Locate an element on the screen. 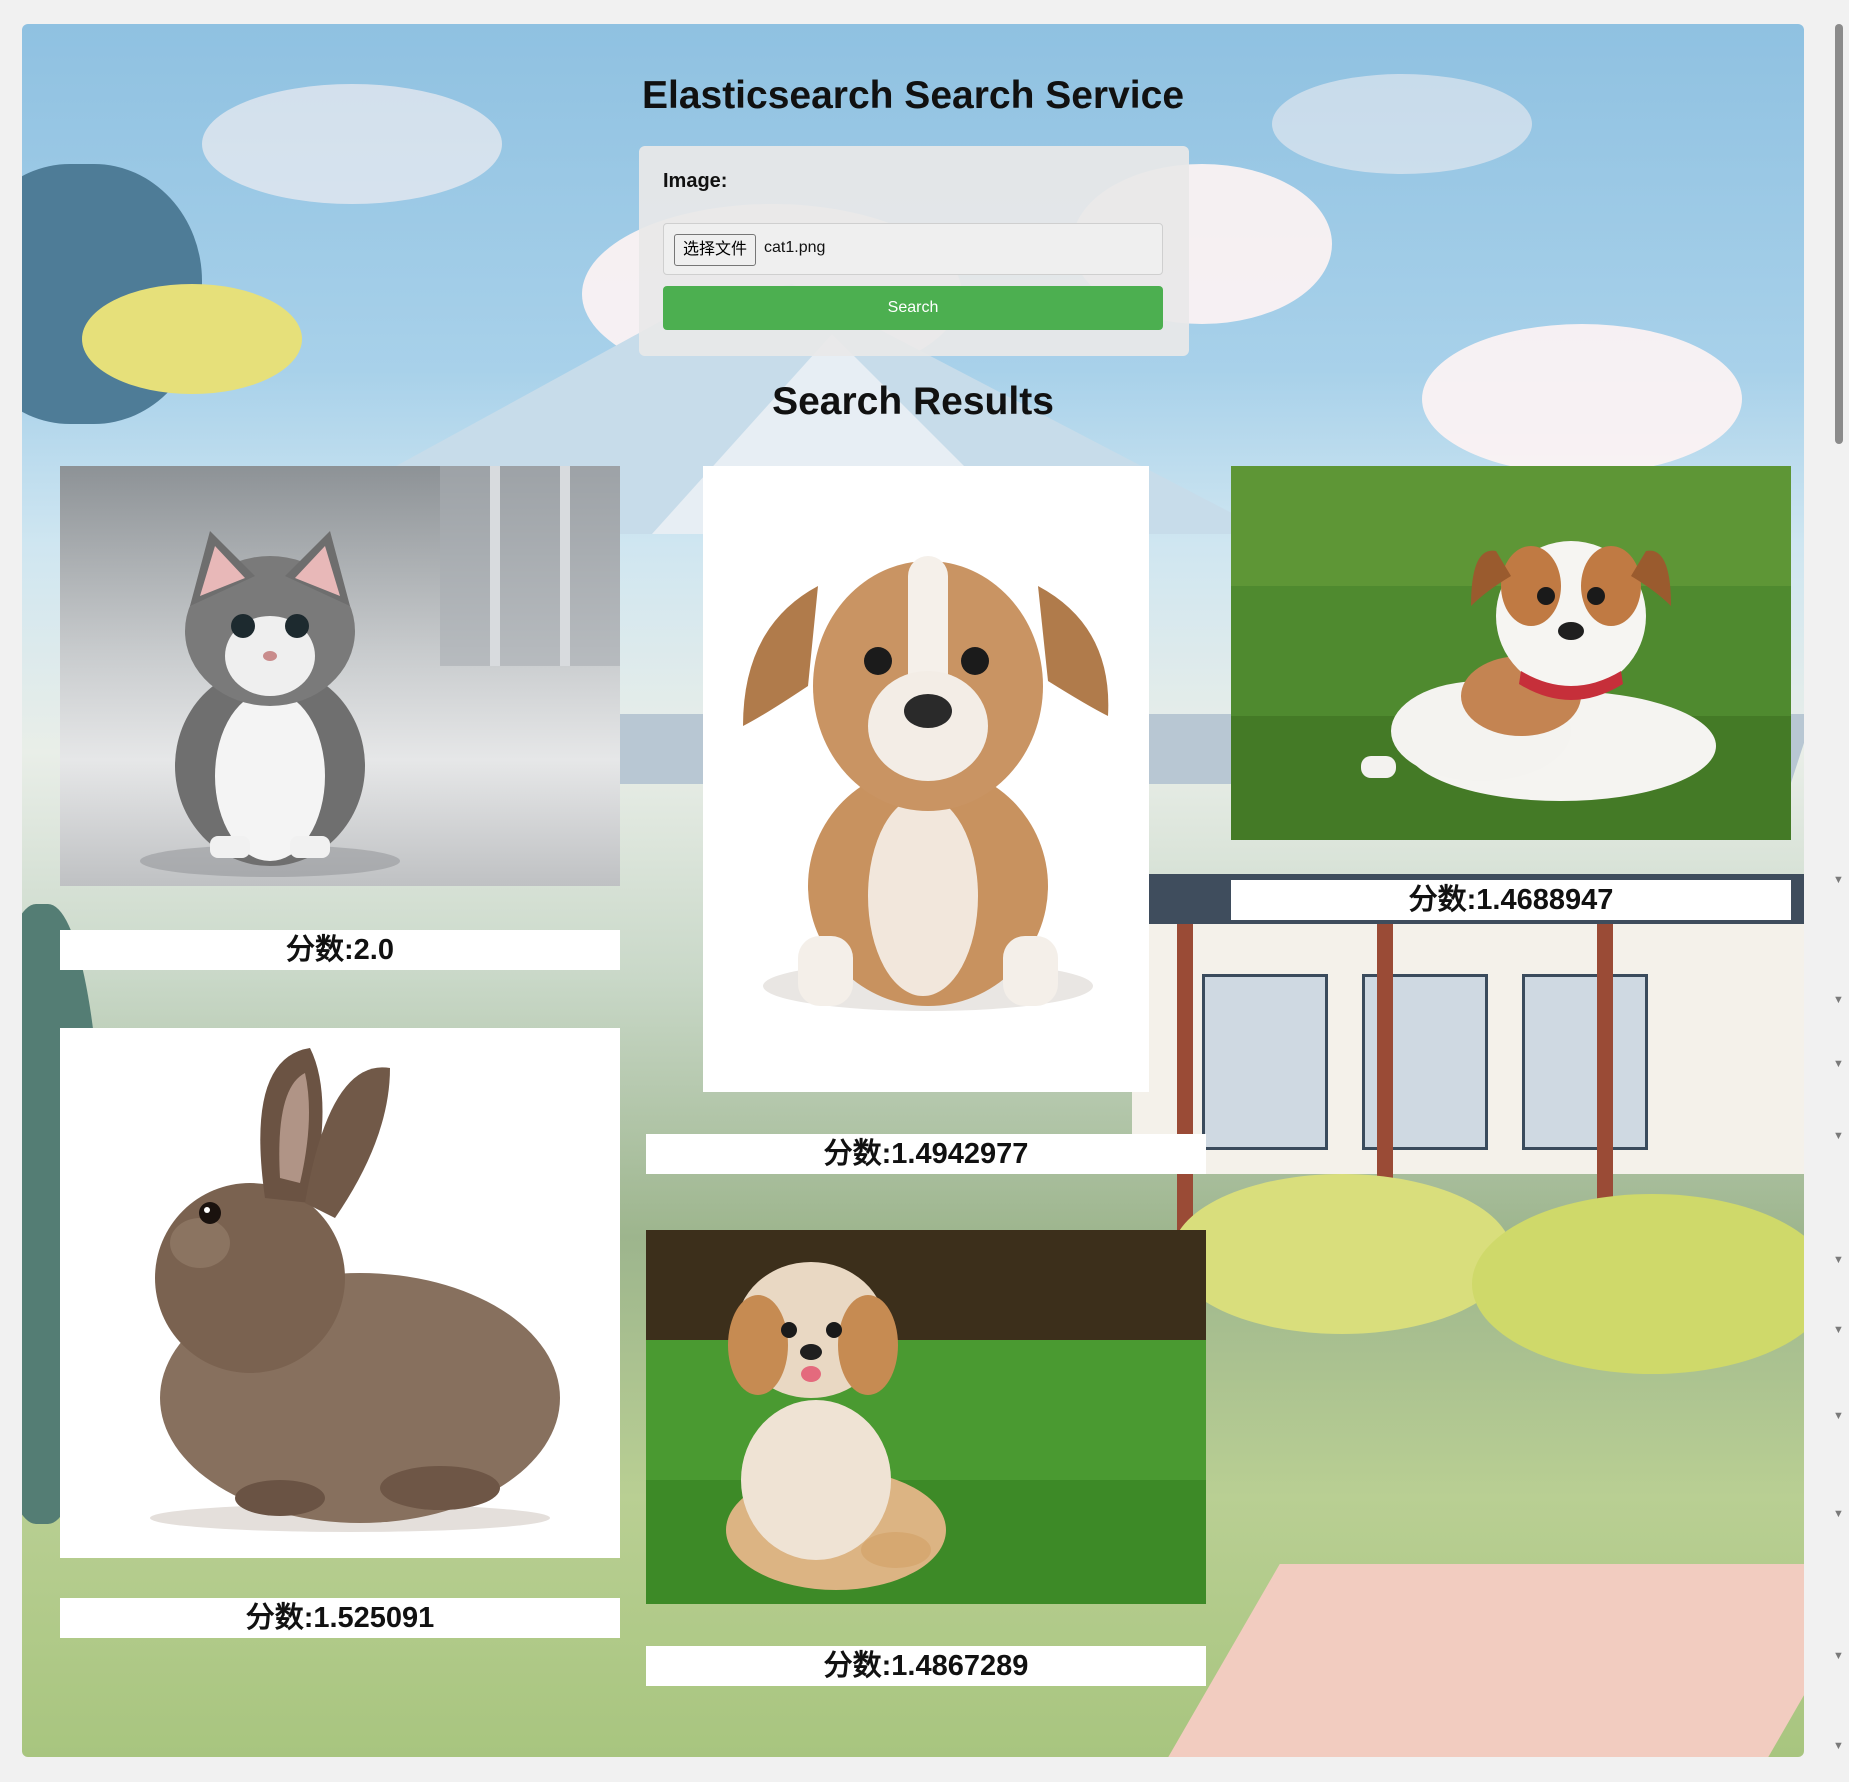  result-item: 分数:1.4942977 is located at coordinates (954, 821).